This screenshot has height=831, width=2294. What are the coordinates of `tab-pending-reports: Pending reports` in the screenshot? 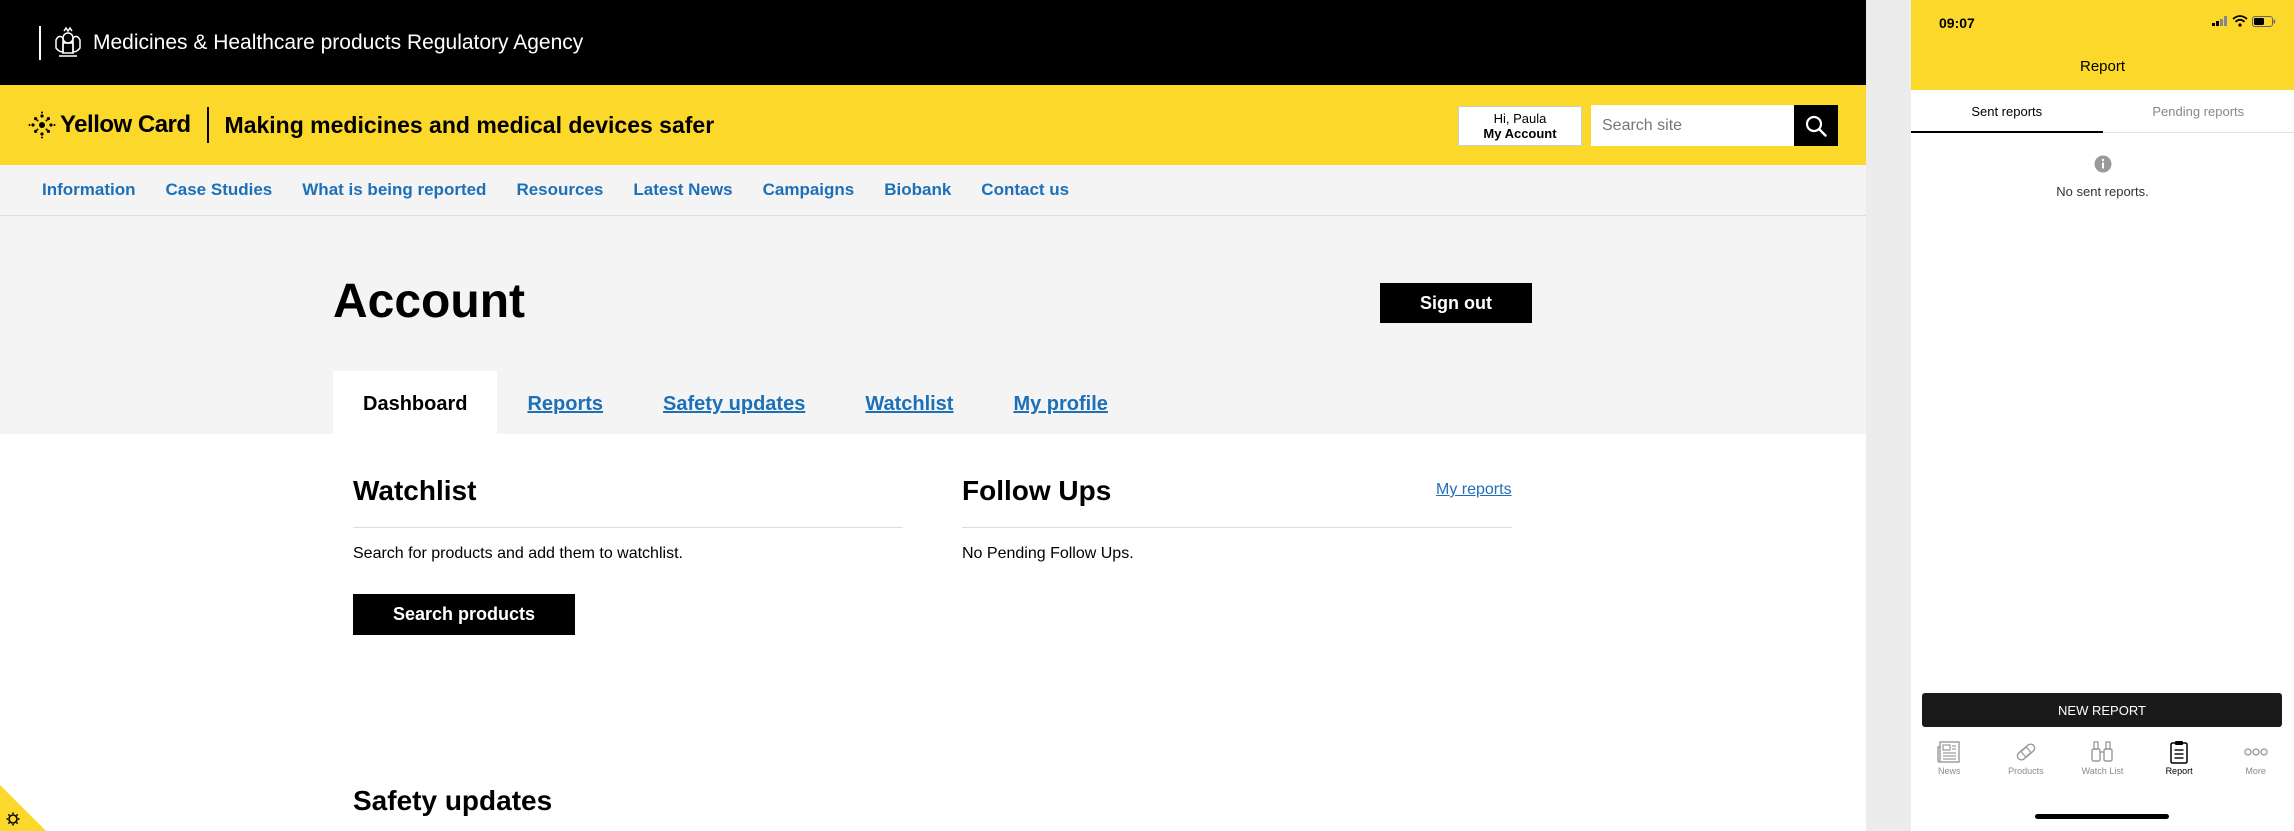 It's located at (2198, 111).